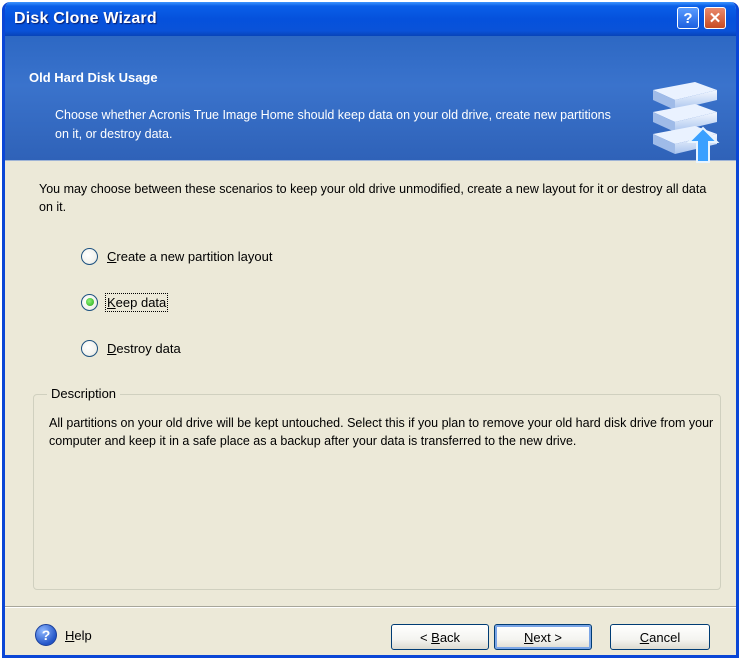 The height and width of the screenshot is (664, 745). Describe the element at coordinates (440, 637) in the screenshot. I see `back-button: < Back` at that location.